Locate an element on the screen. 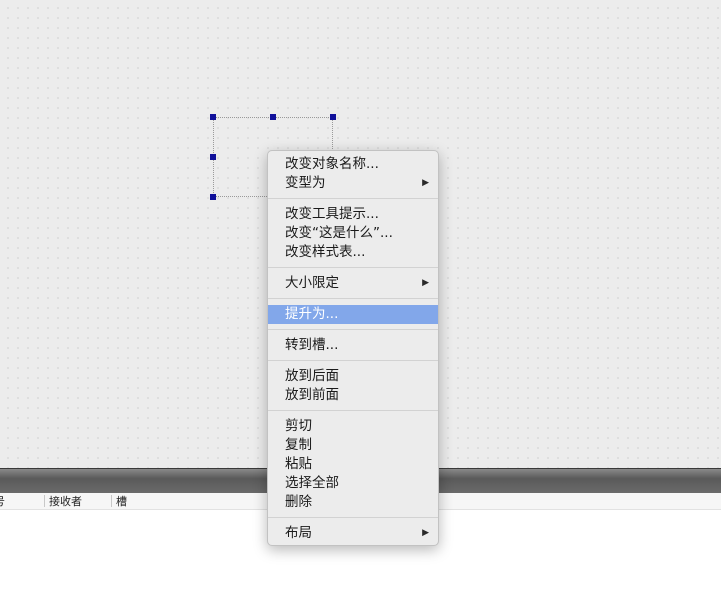  resize-handle-top is located at coordinates (273, 117).